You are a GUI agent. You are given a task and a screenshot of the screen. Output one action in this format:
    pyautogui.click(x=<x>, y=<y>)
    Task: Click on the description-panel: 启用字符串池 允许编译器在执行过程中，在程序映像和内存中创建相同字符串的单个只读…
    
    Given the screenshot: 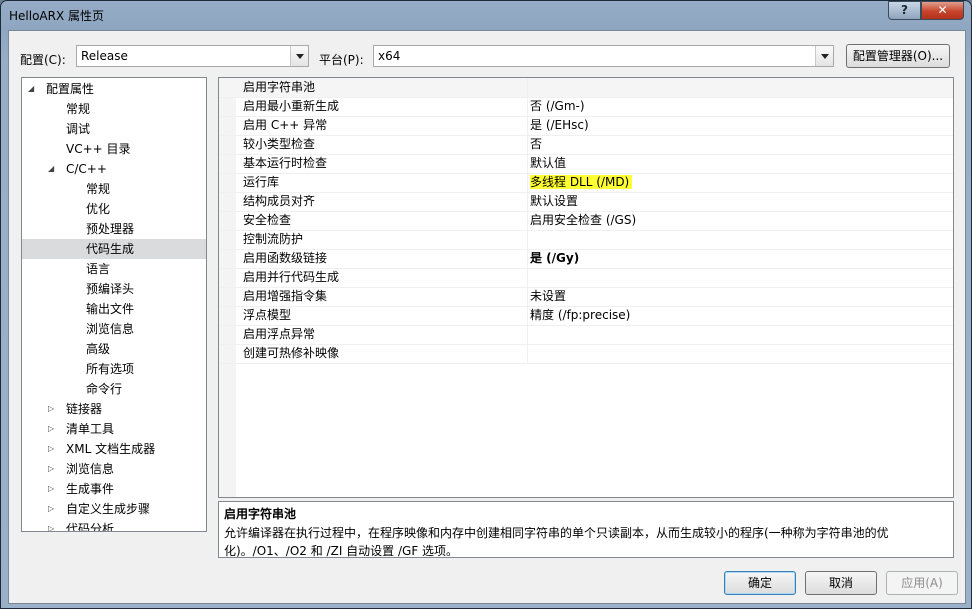 What is the action you would take?
    pyautogui.click(x=586, y=529)
    